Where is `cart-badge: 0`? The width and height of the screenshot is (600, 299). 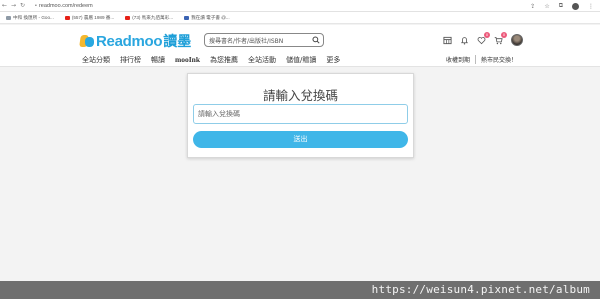
cart-badge: 0 is located at coordinates (504, 34).